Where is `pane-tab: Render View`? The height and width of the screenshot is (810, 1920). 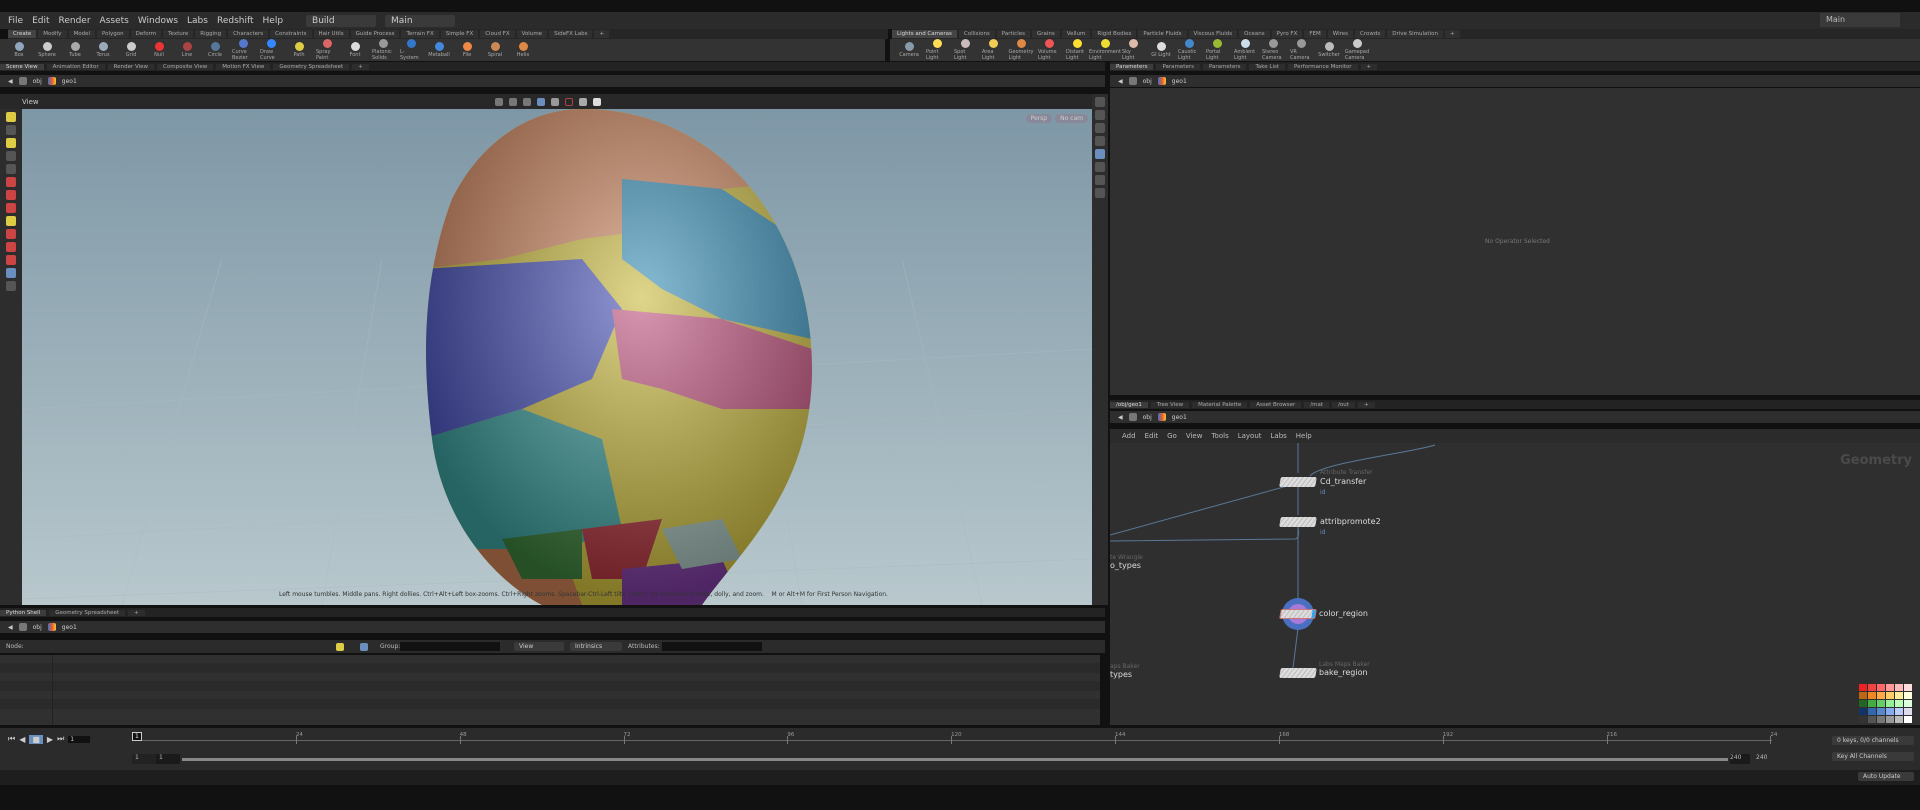 pane-tab: Render View is located at coordinates (131, 66).